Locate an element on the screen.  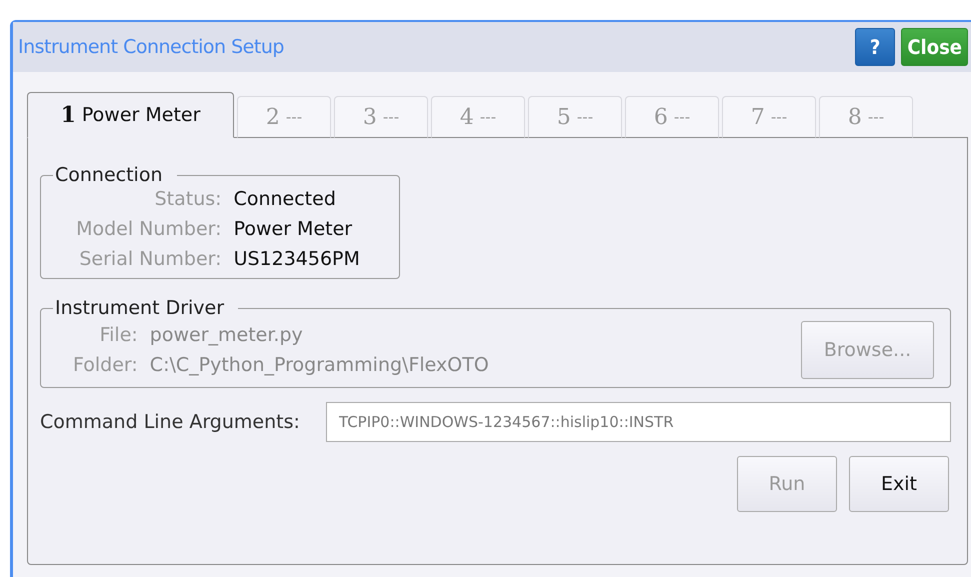
window-title: Instrument Connection Setup is located at coordinates (151, 47).